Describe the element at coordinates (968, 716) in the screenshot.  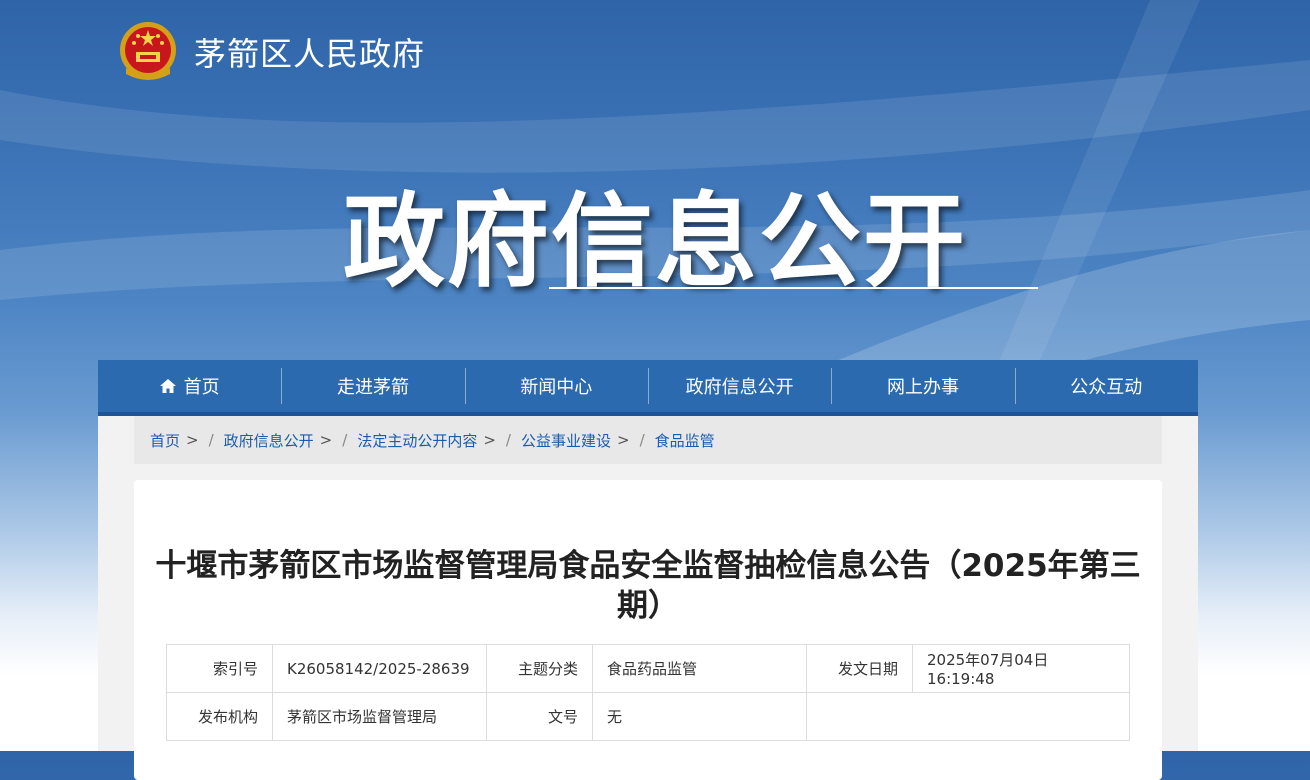
I see `meta-empty-cell` at that location.